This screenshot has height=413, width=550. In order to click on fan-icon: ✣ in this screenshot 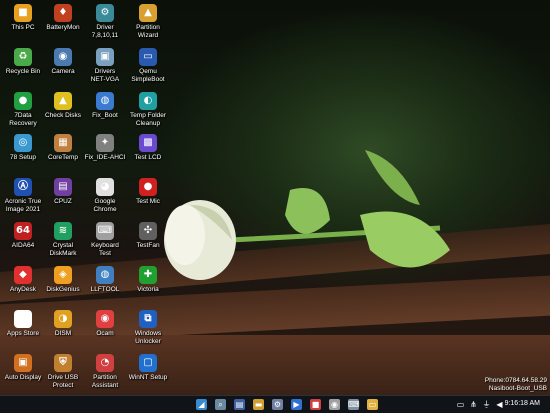, I will do `click(148, 231)`.